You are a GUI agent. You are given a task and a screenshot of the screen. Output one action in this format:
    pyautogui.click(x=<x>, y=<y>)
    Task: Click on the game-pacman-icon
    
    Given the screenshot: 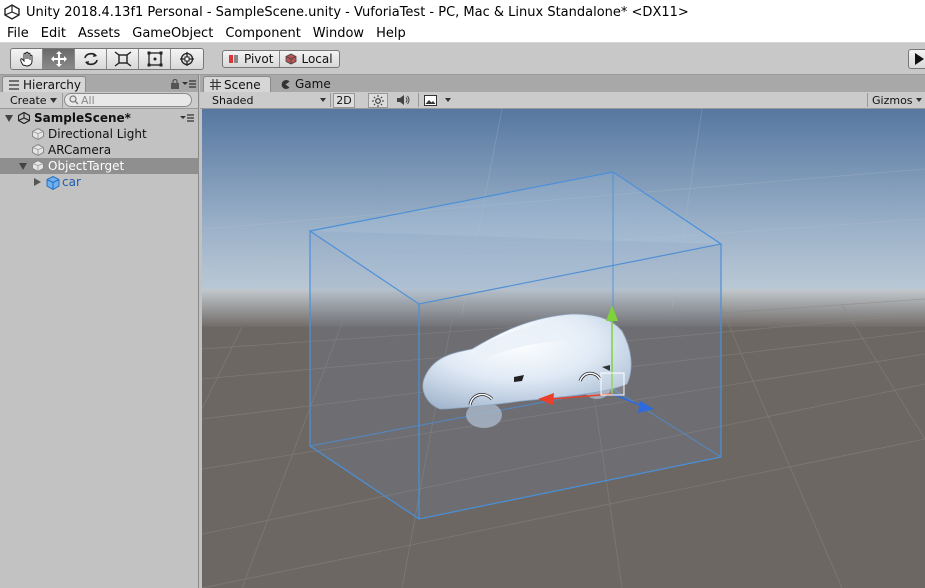 What is the action you would take?
    pyautogui.click(x=285, y=84)
    